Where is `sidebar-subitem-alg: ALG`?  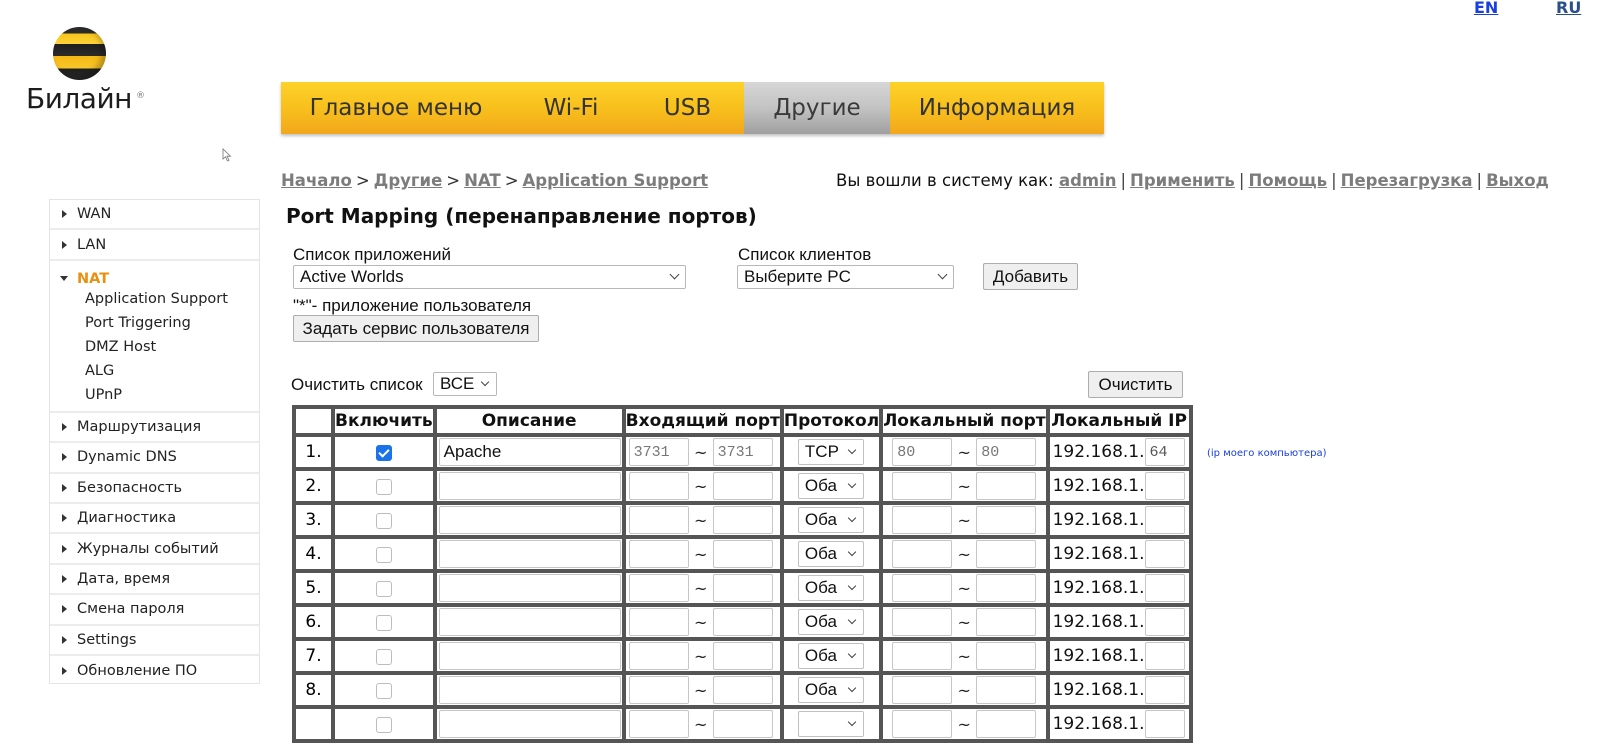
sidebar-subitem-alg: ALG is located at coordinates (154, 371).